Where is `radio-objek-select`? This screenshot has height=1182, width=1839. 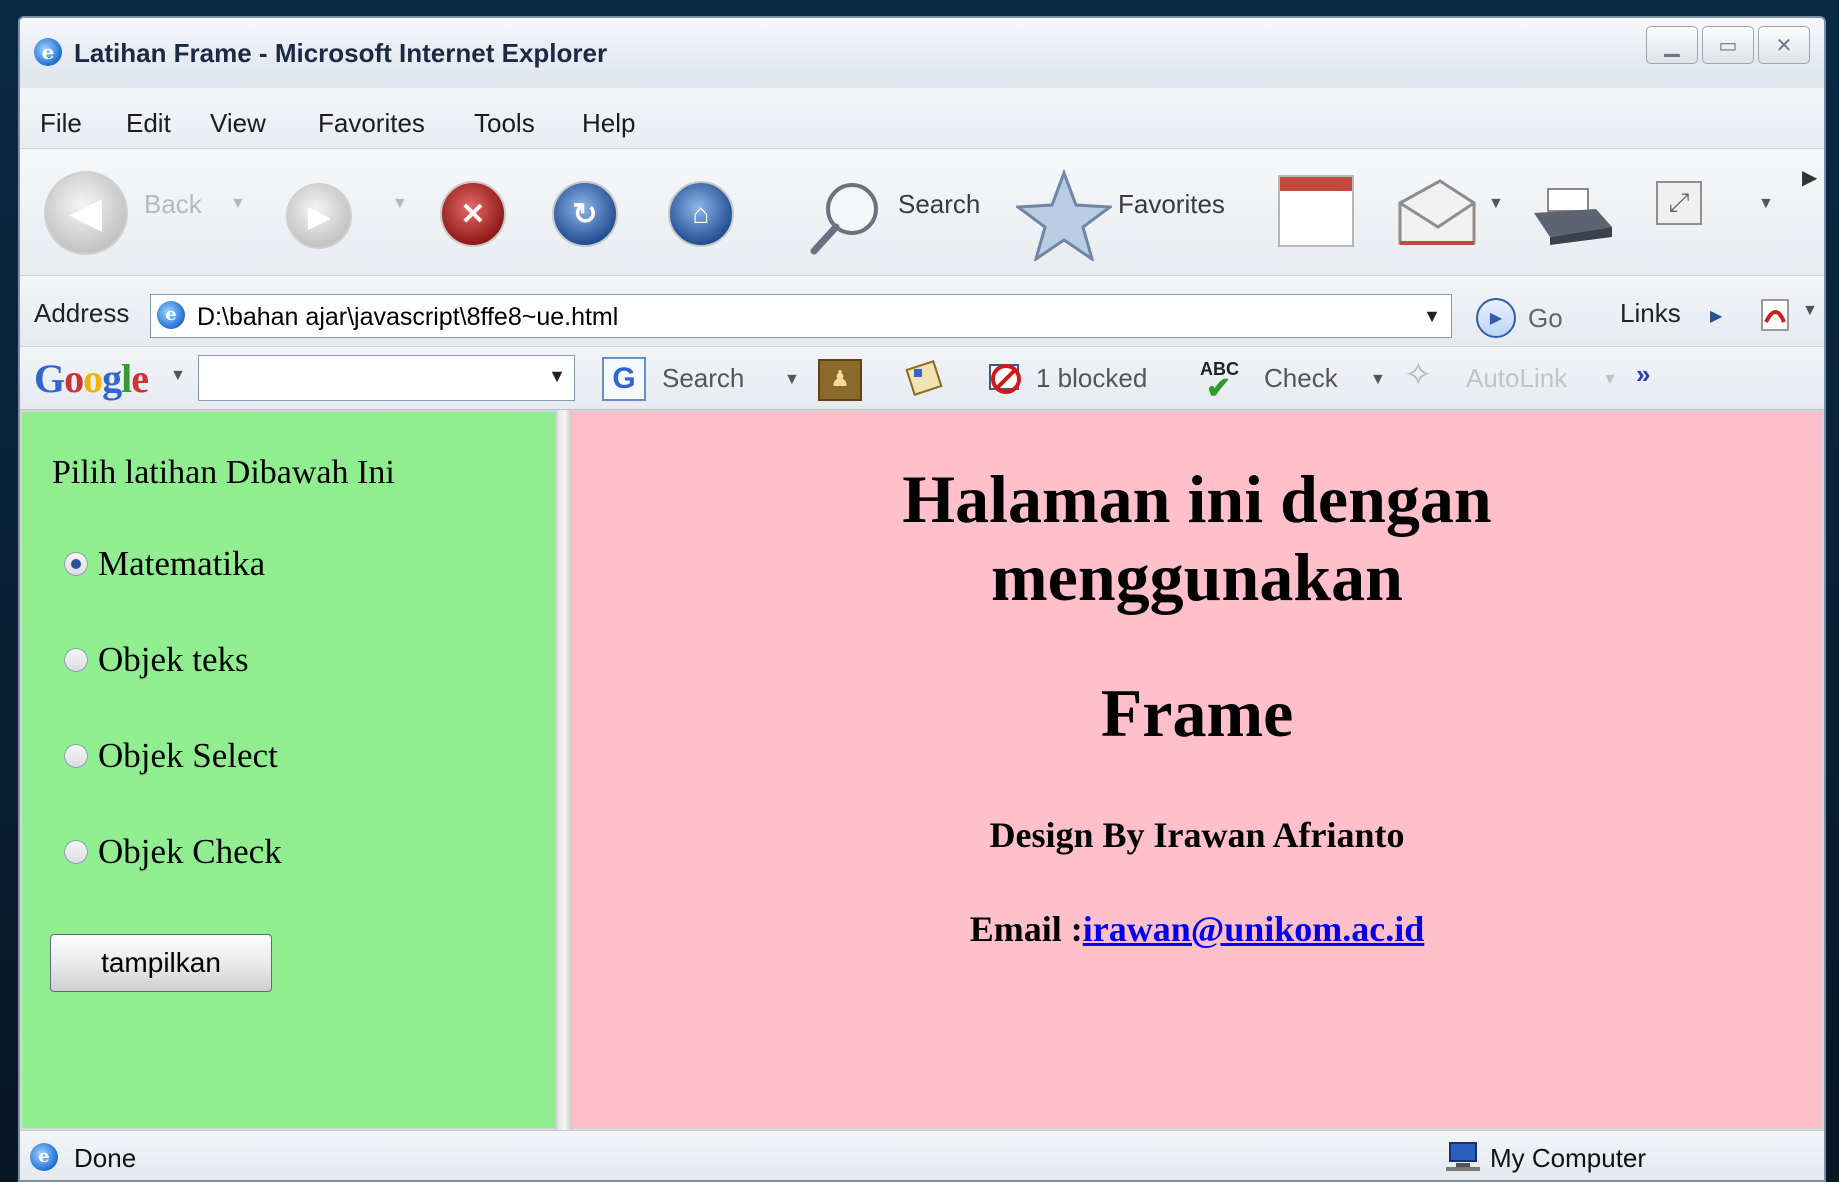
radio-objek-select is located at coordinates (76, 756).